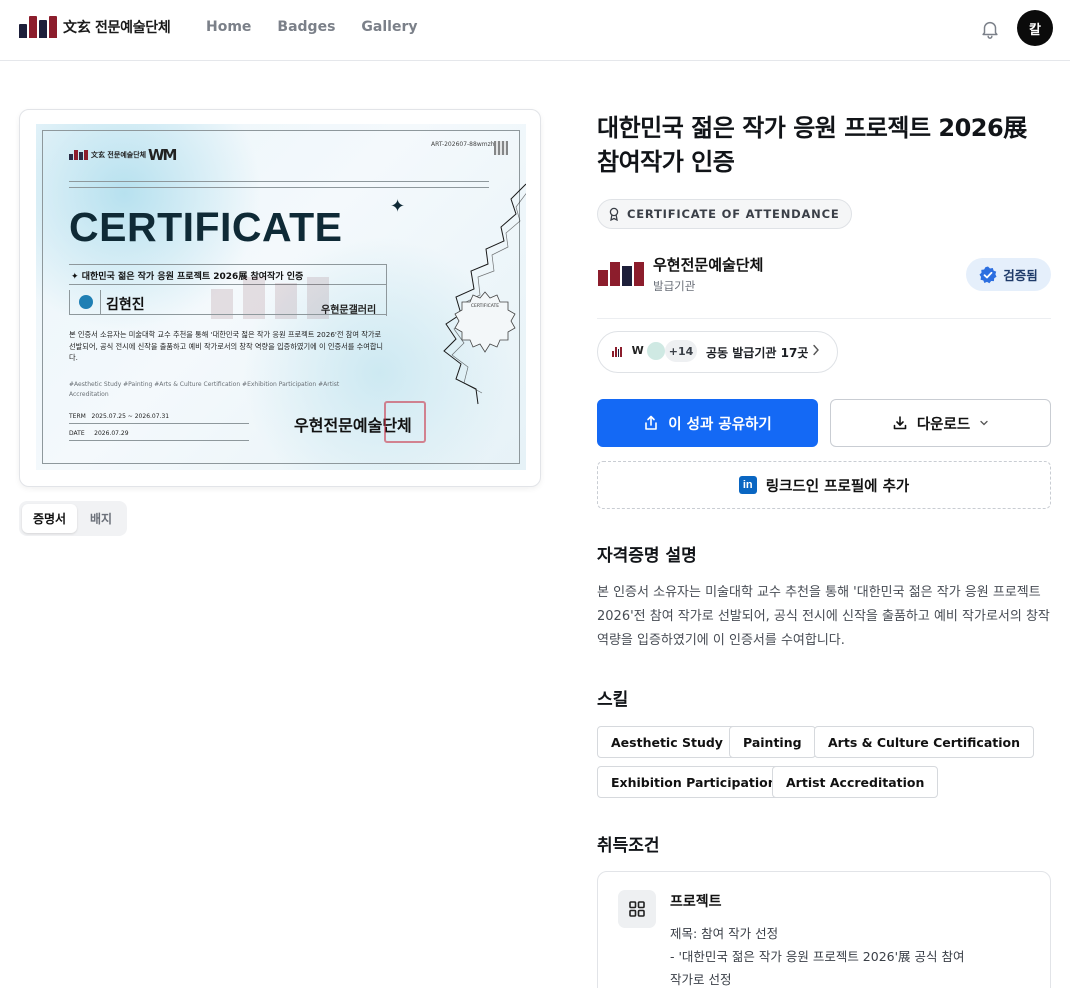 This screenshot has width=1070, height=988. I want to click on sparkle-icon: ✦, so click(398, 206).